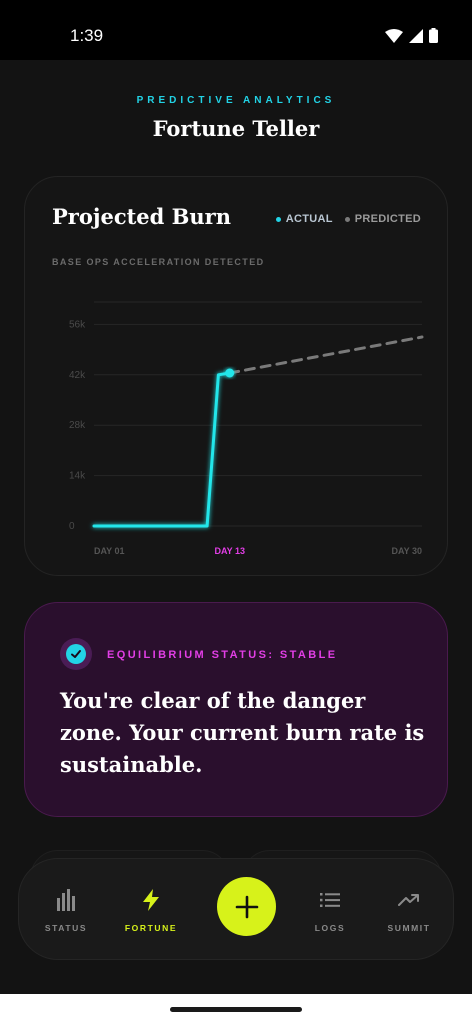 The image size is (472, 1024). What do you see at coordinates (330, 928) in the screenshot?
I see `nav-label-logs: LOGS` at bounding box center [330, 928].